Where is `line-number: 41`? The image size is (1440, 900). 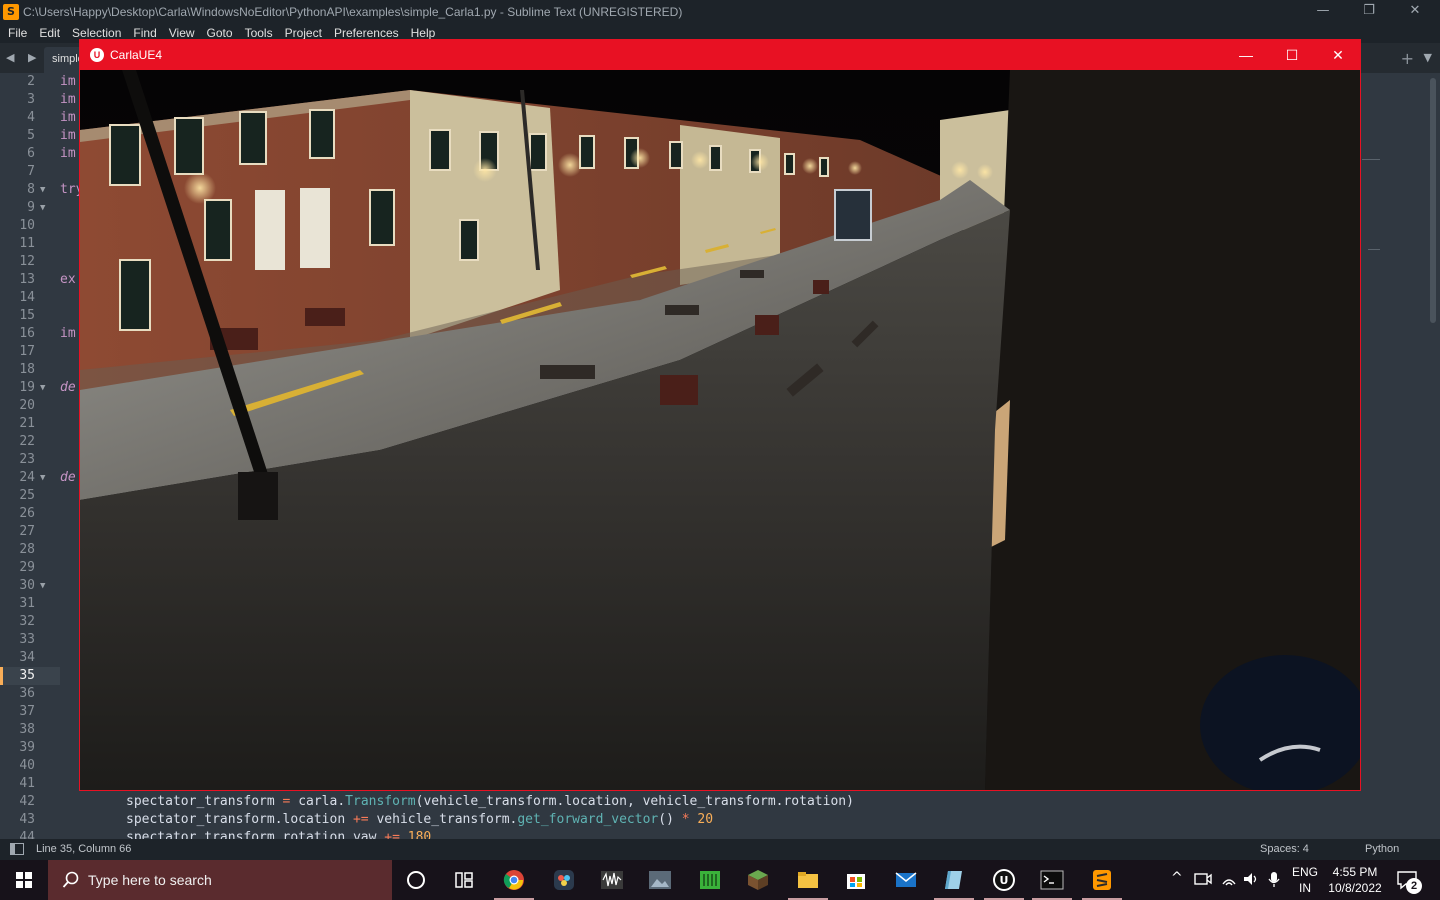 line-number: 41 is located at coordinates (27, 783).